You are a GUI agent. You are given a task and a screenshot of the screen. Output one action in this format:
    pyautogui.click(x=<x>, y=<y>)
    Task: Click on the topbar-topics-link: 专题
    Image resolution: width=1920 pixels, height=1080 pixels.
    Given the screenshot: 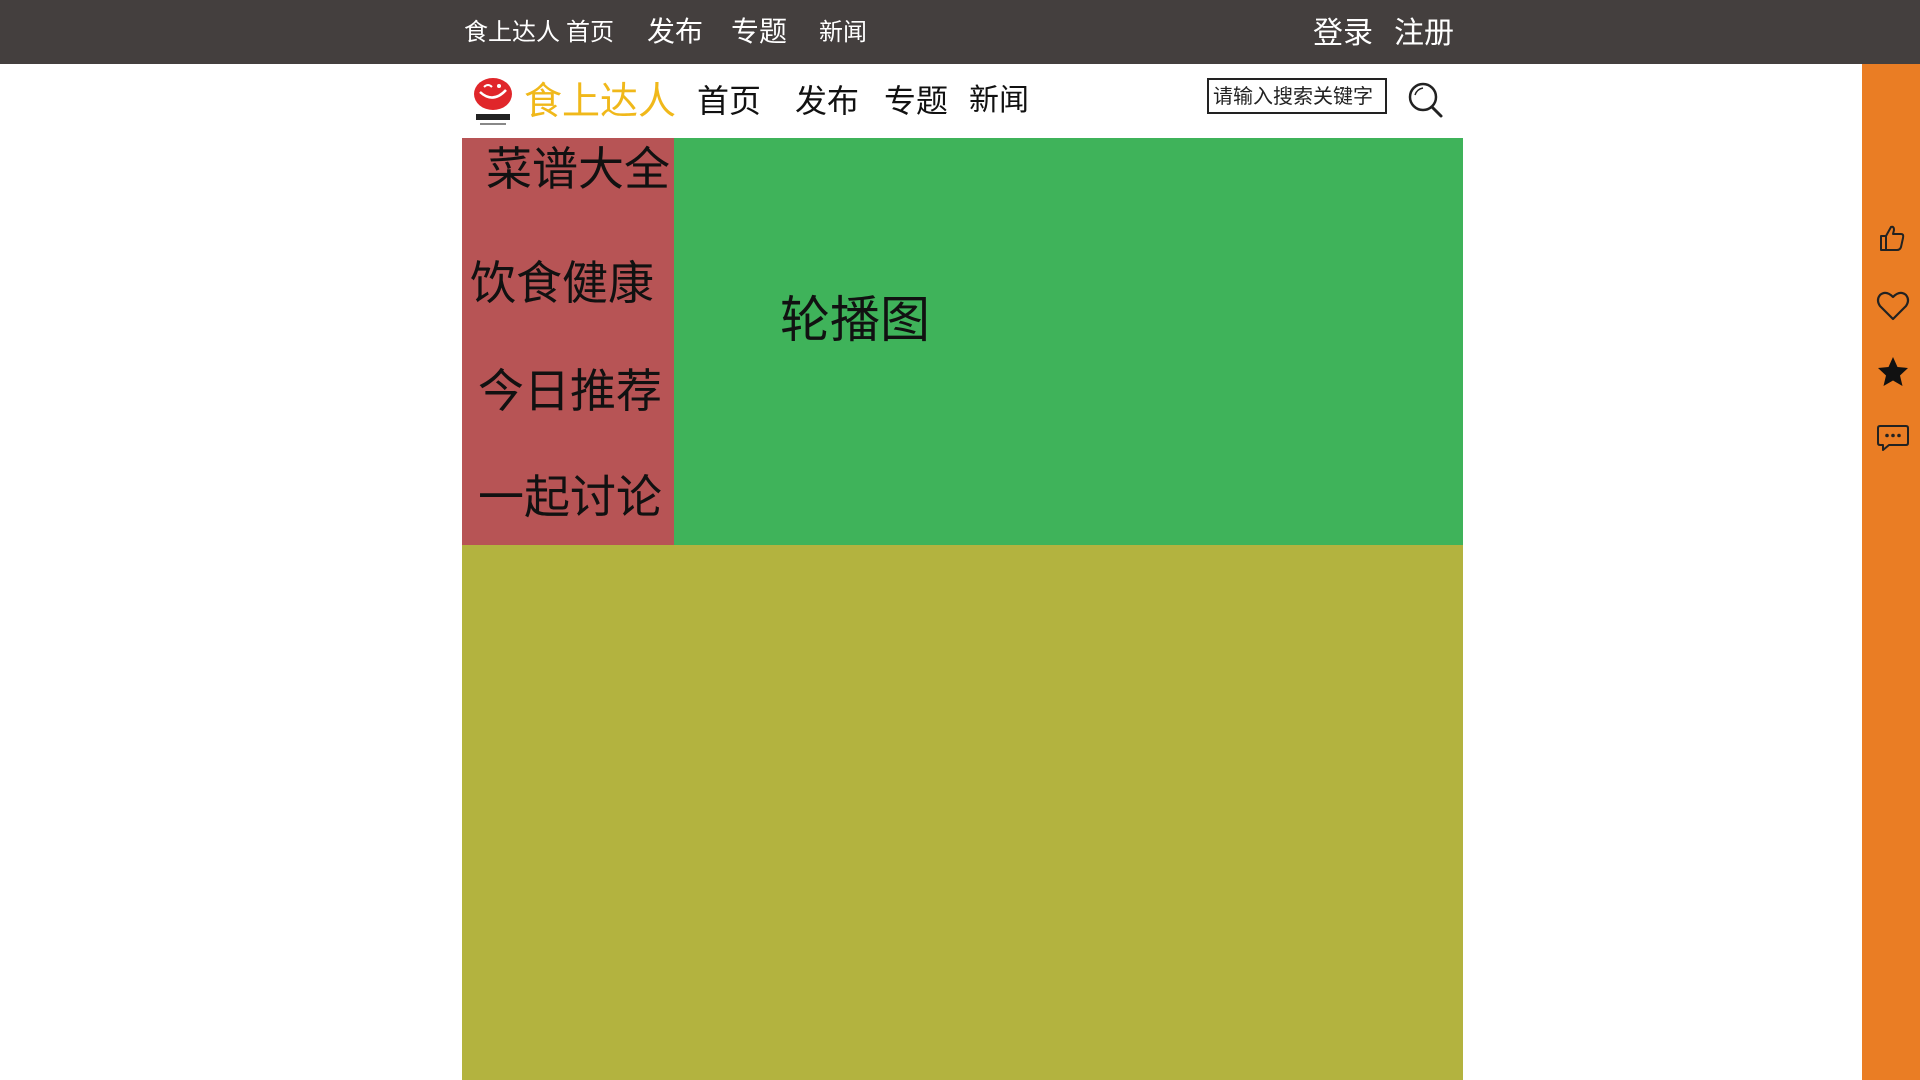 What is the action you would take?
    pyautogui.click(x=759, y=32)
    